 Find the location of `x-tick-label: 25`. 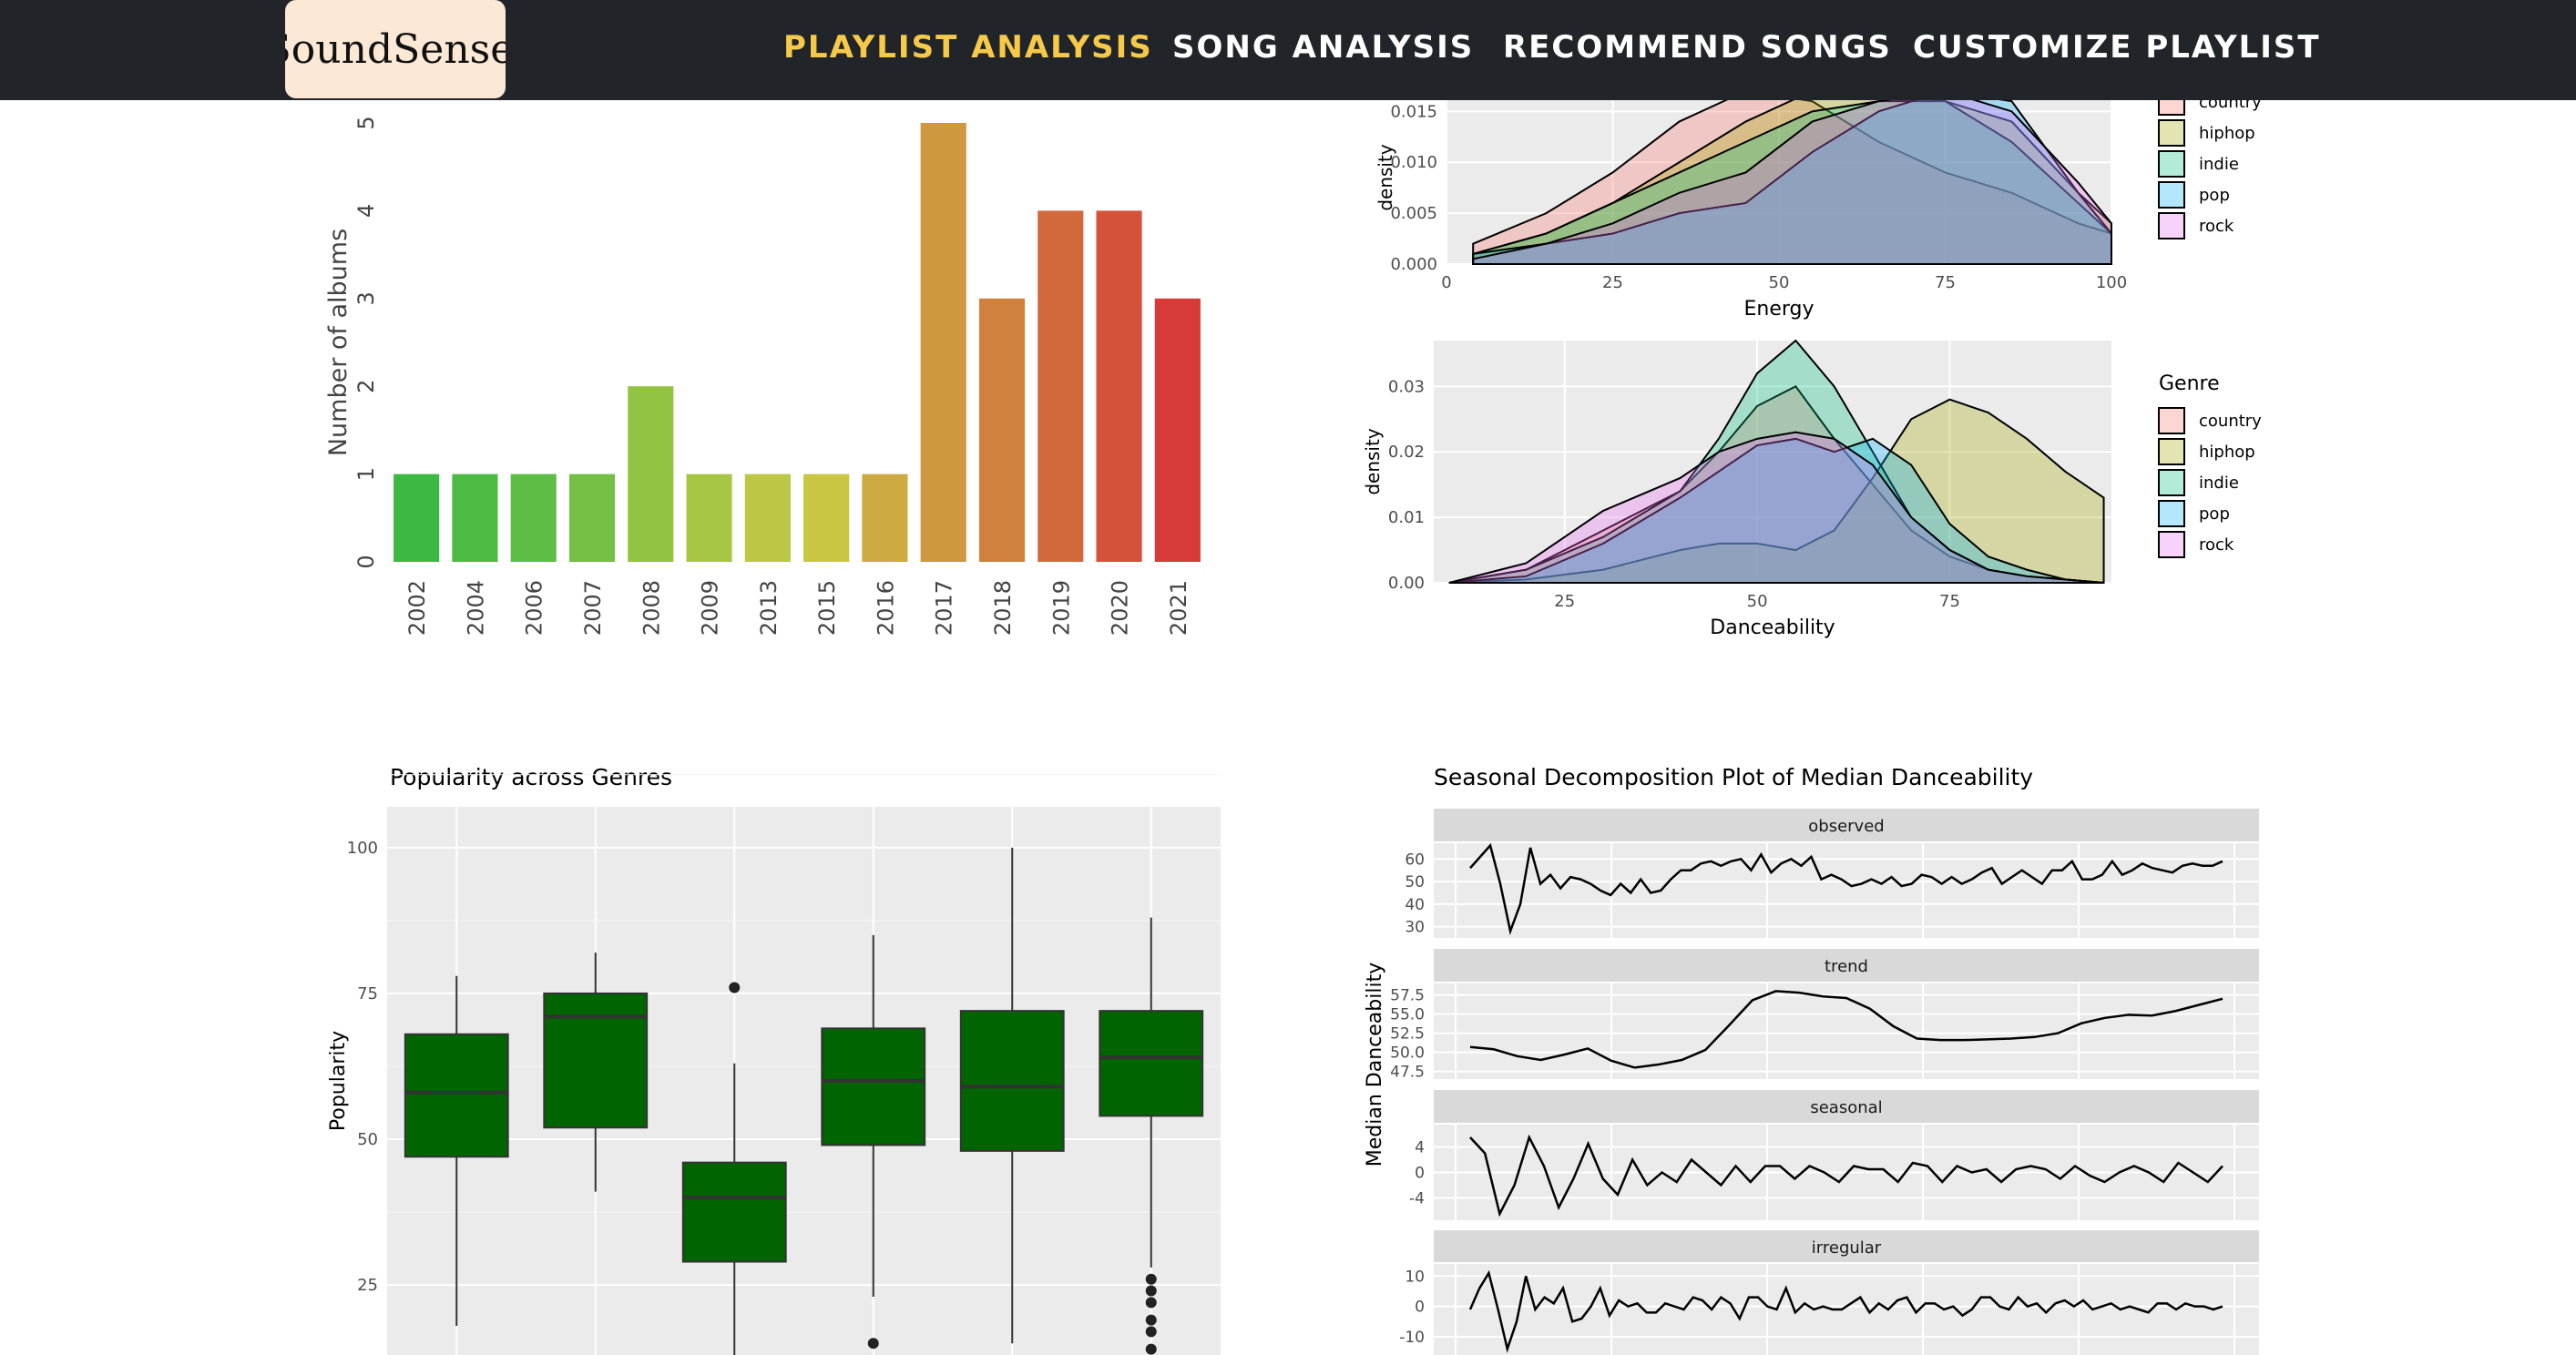

x-tick-label: 25 is located at coordinates (1564, 601).